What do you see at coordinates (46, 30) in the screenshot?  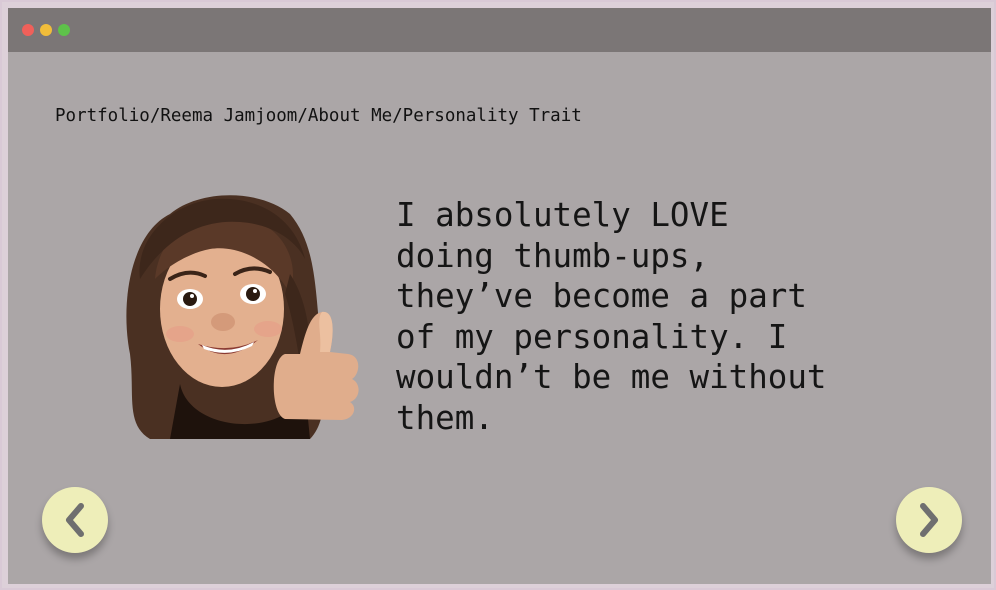 I see `minimize-window-button` at bounding box center [46, 30].